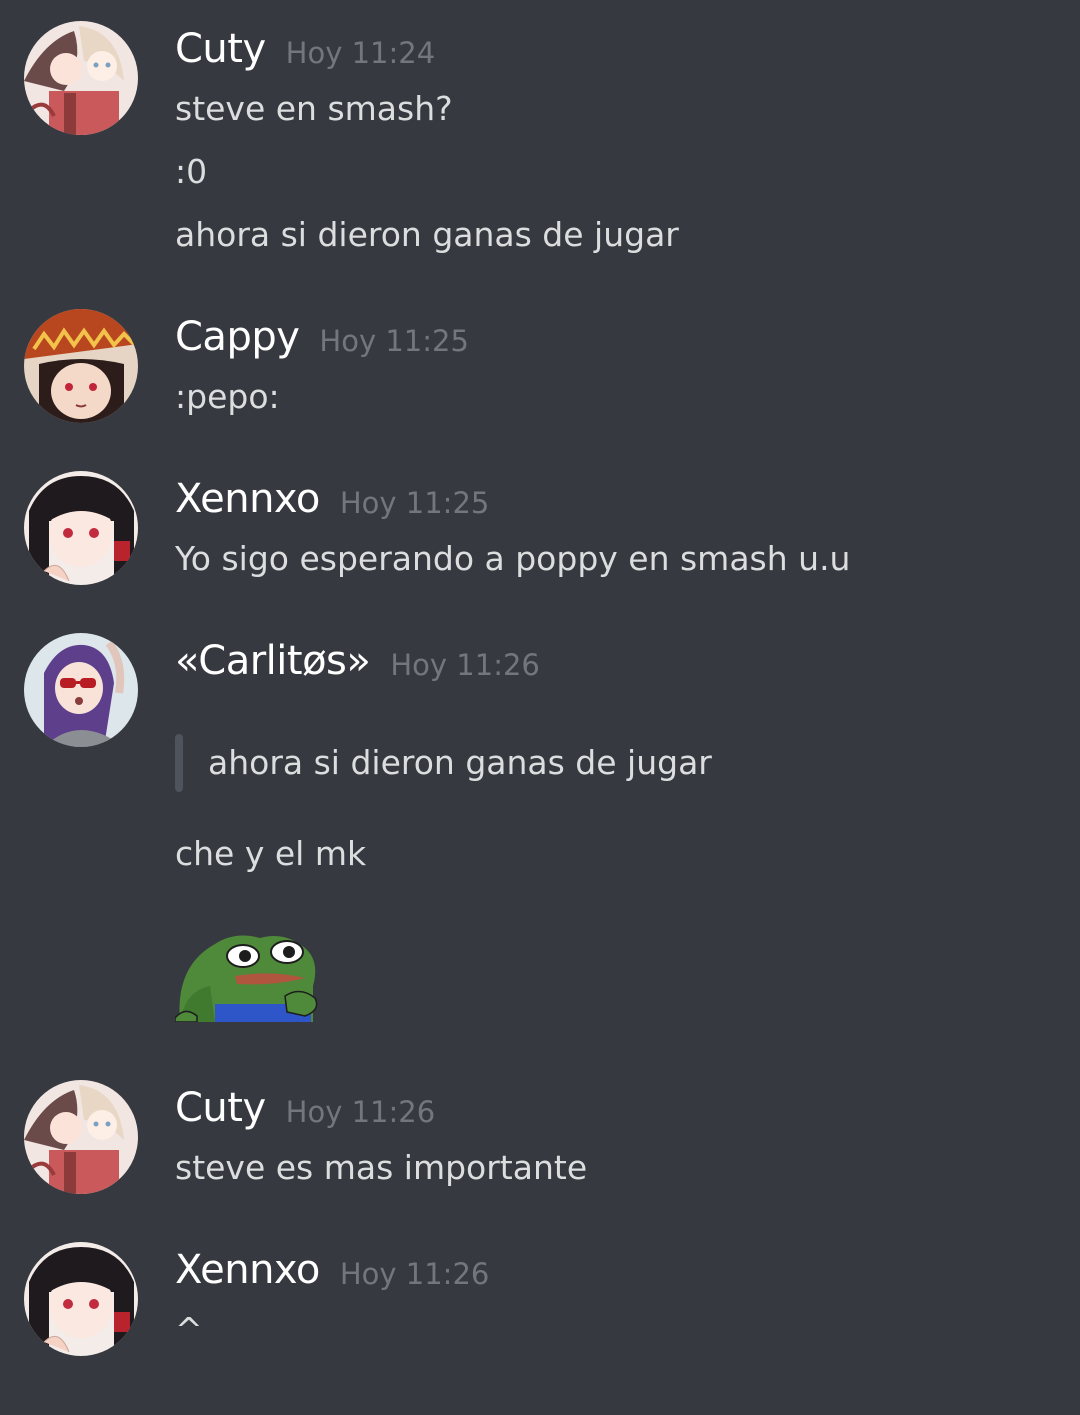 Image resolution: width=1080 pixels, height=1415 pixels. Describe the element at coordinates (227, 396) in the screenshot. I see `message-text: :pepo:` at that location.